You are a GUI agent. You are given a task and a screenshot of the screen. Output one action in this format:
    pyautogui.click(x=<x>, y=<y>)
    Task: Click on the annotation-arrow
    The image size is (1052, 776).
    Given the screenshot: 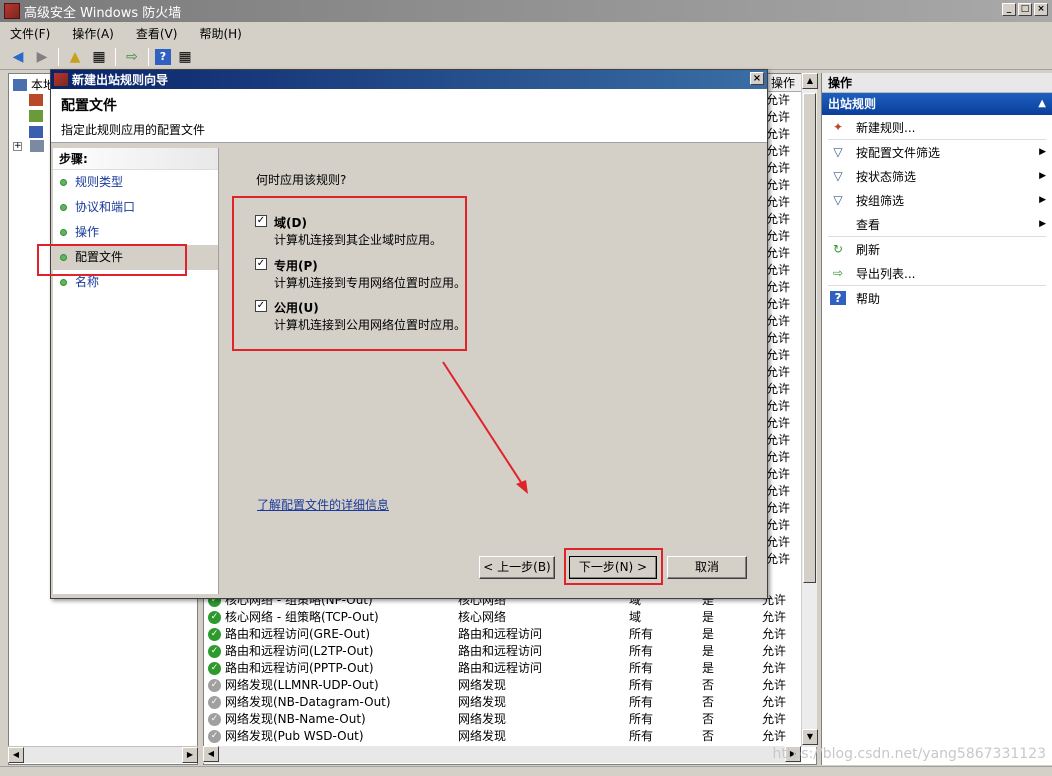 What is the action you would take?
    pyautogui.click(x=485, y=427)
    